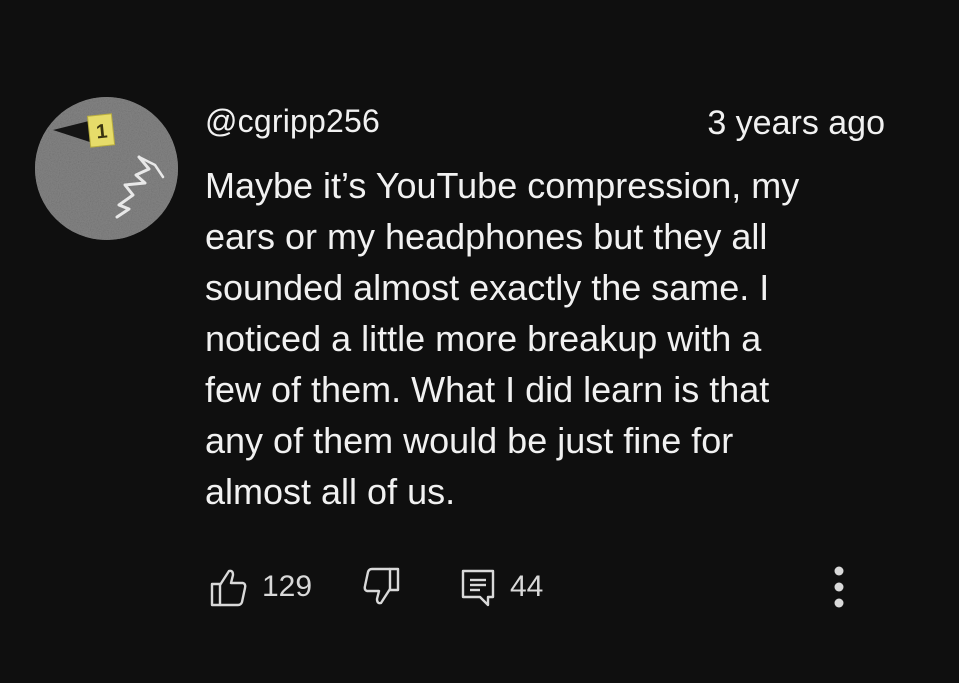  What do you see at coordinates (501, 587) in the screenshot?
I see `replies-button: 44` at bounding box center [501, 587].